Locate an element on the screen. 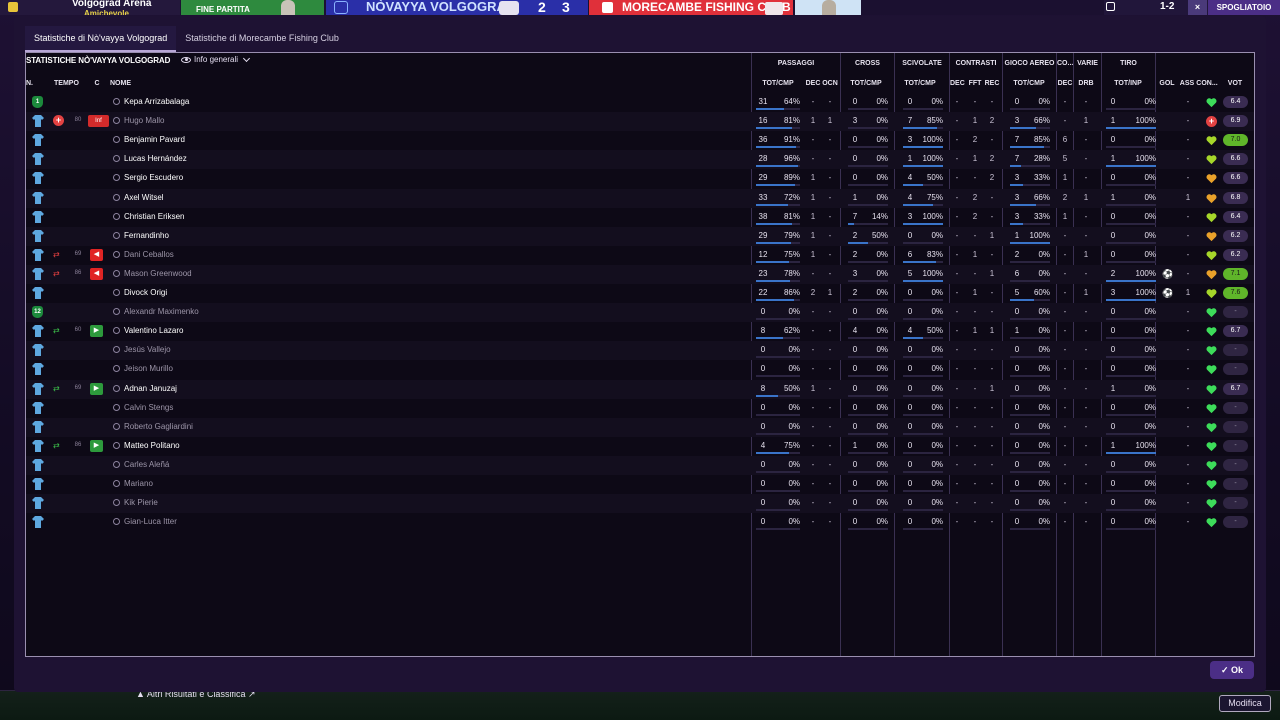  dressing-room-button: SPOGLIATOIO is located at coordinates (1244, 7).